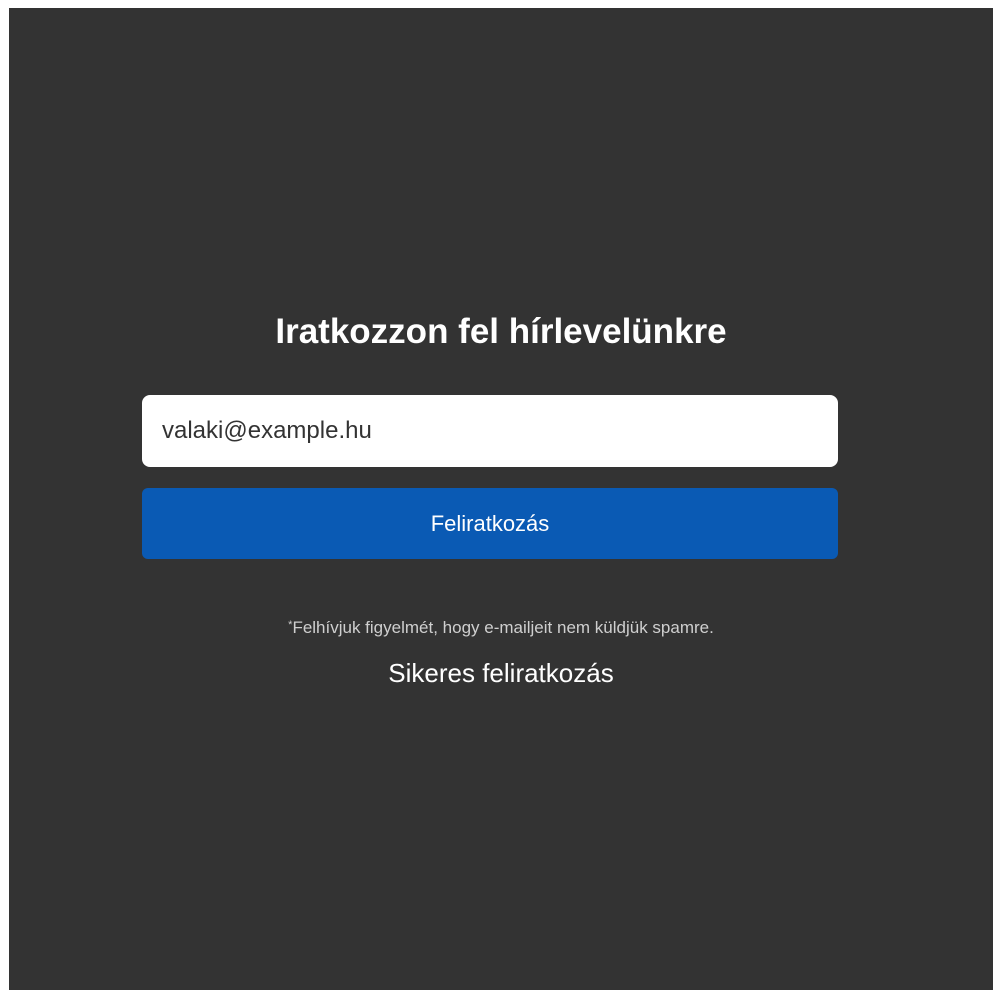 Image resolution: width=1000 pixels, height=997 pixels. I want to click on note-asterisk: *, so click(290, 625).